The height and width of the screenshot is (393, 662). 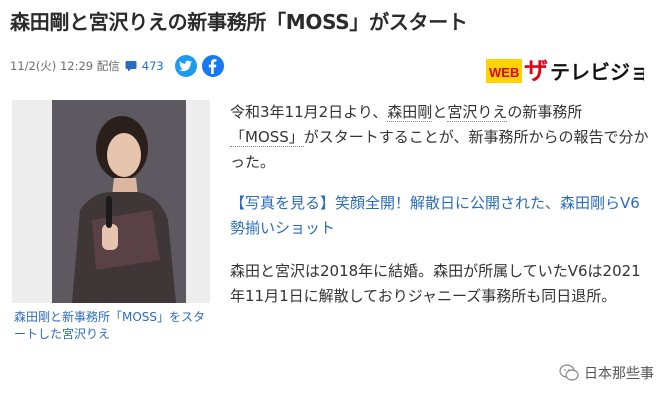 What do you see at coordinates (597, 72) in the screenshot?
I see `svg-text: テレビジョン` at bounding box center [597, 72].